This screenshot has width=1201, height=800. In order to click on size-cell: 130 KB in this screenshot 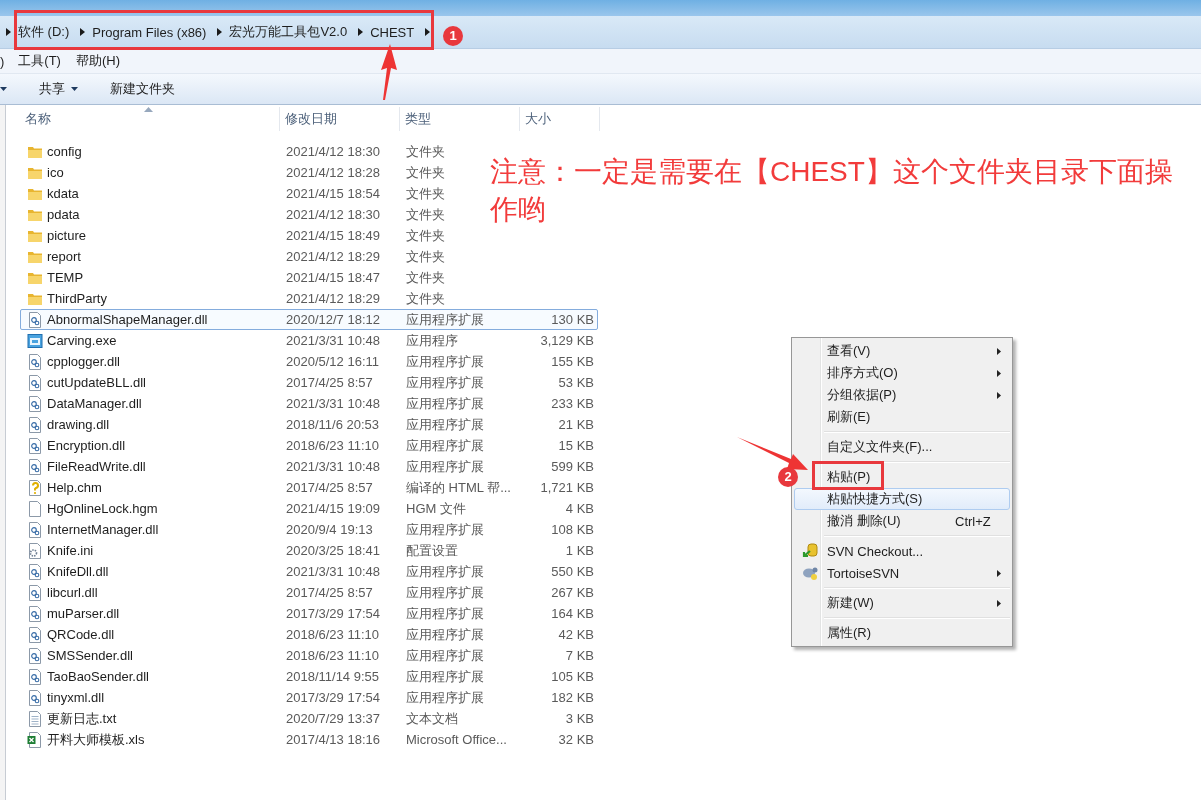, I will do `click(572, 319)`.